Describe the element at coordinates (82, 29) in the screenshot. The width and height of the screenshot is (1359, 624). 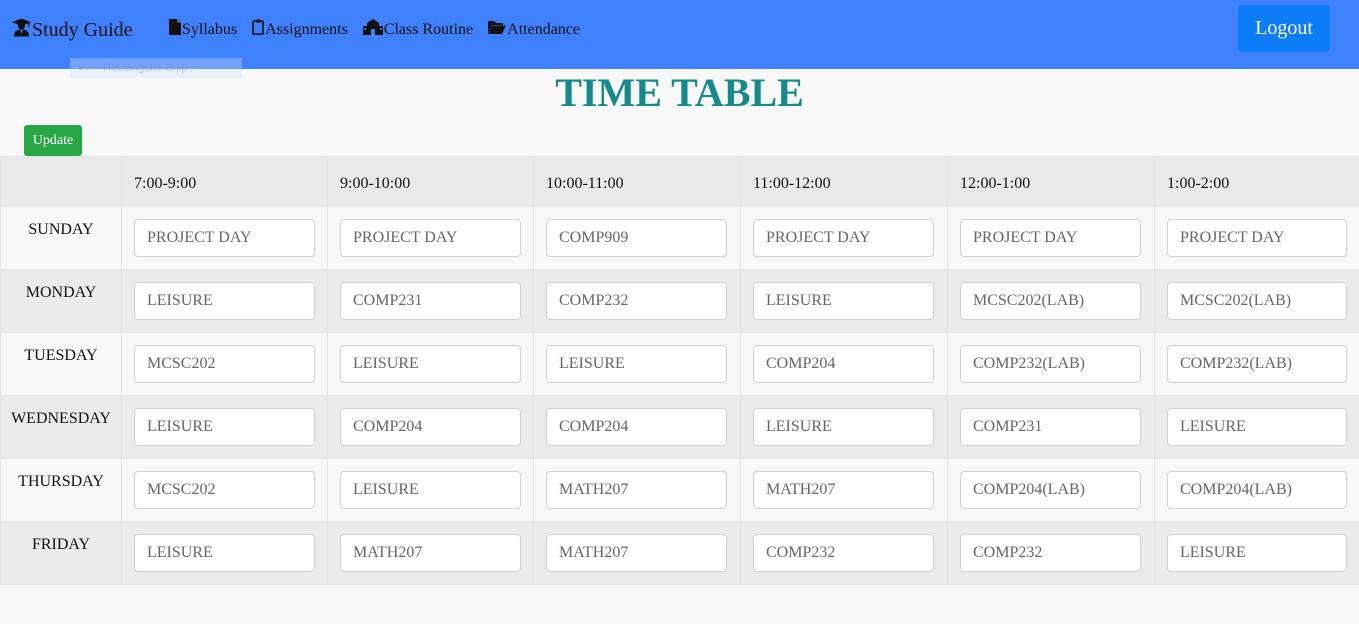
I see `brand-title: Study Guide` at that location.